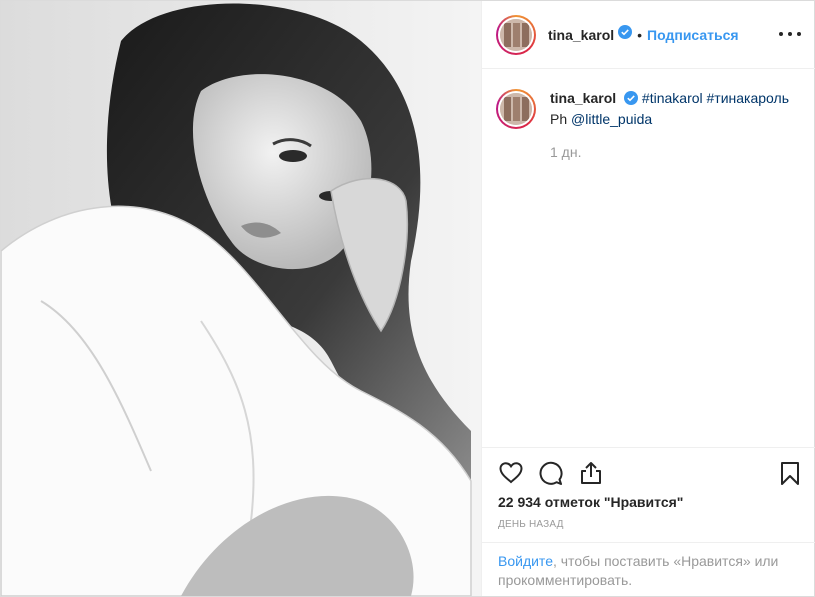  I want to click on post-header: tina_karol • Подписаться, so click(648, 35).